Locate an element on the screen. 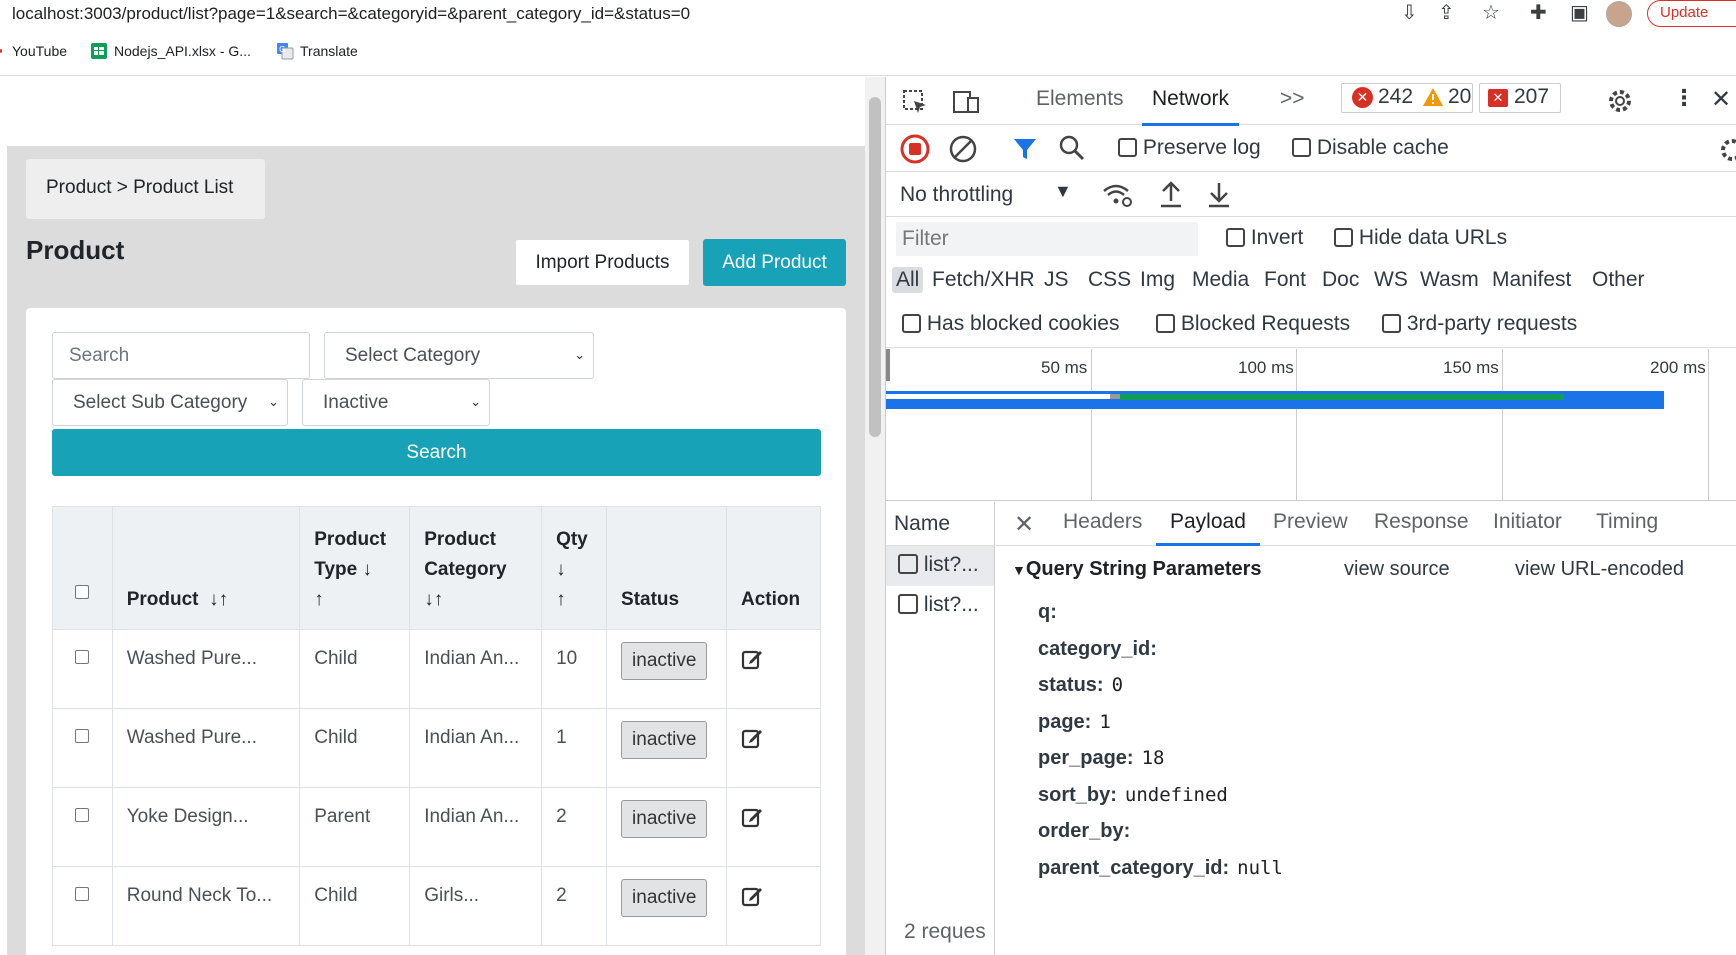 The width and height of the screenshot is (1736, 955). more-options-icon: ⋮ is located at coordinates (1684, 98).